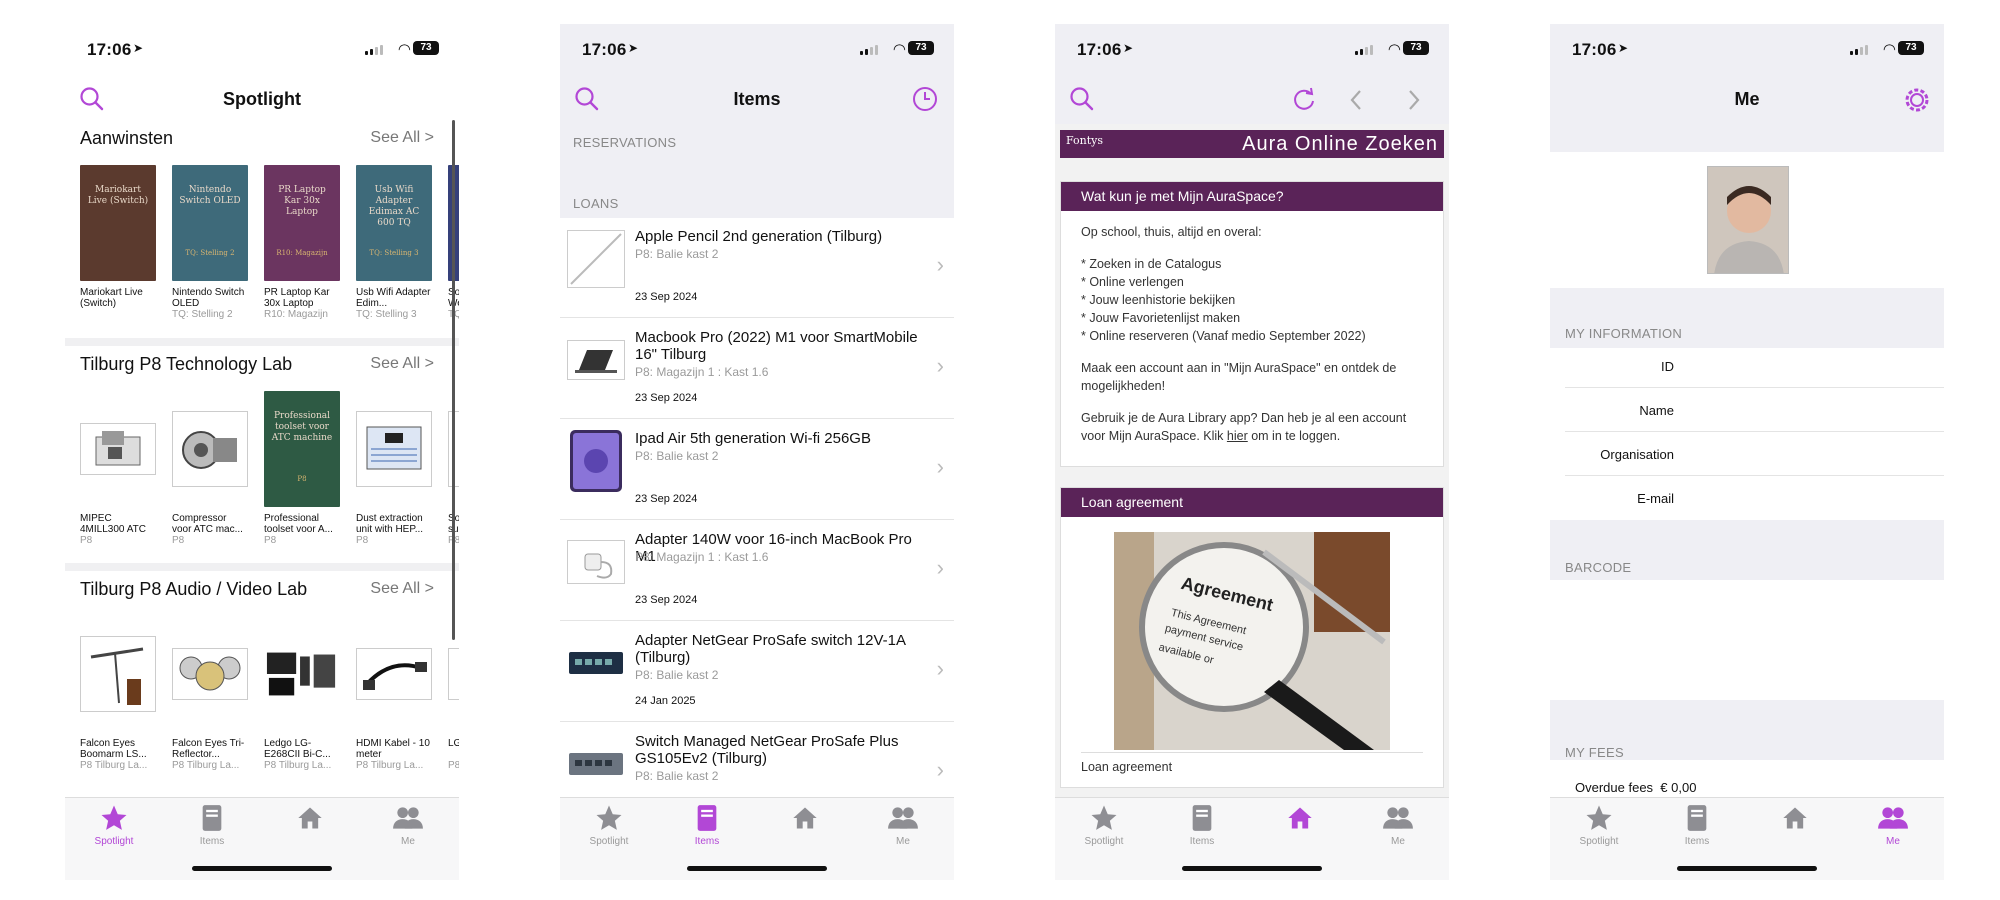  I want to click on scrollbar, so click(453, 380).